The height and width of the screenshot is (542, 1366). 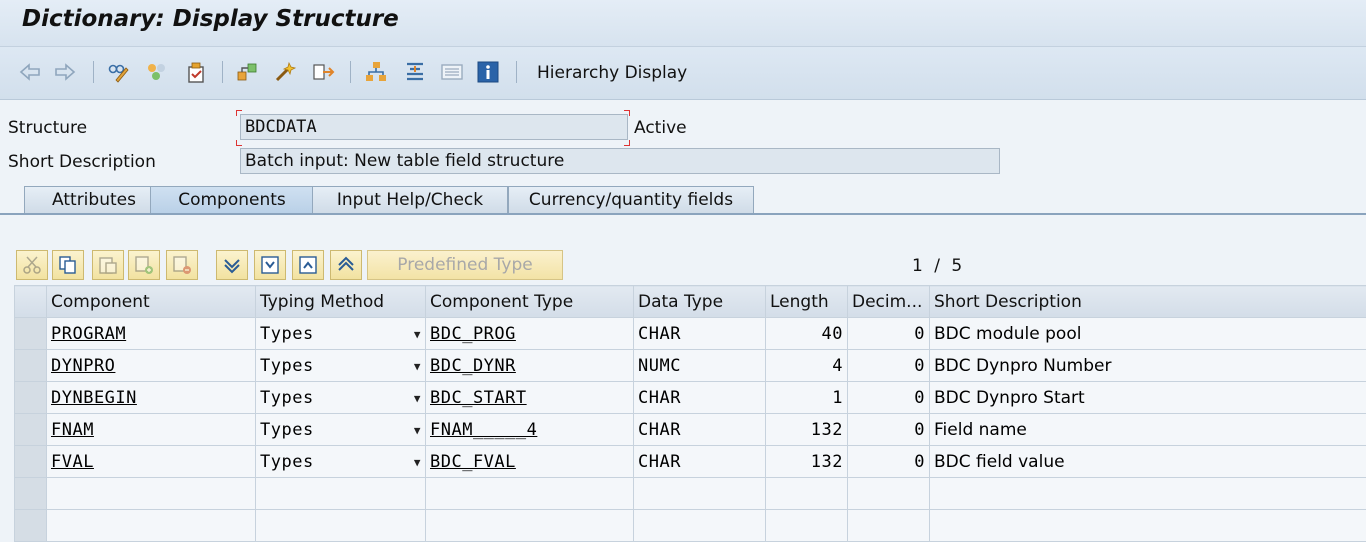 I want to click on hierarchy-icon, so click(x=376, y=72).